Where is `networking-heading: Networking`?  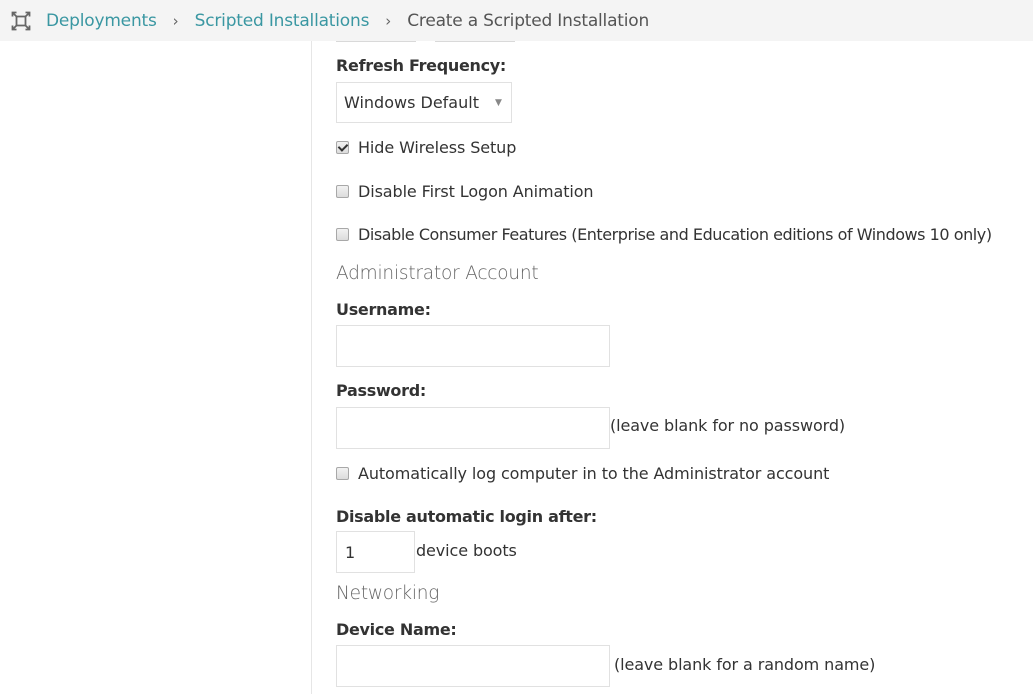 networking-heading: Networking is located at coordinates (388, 593).